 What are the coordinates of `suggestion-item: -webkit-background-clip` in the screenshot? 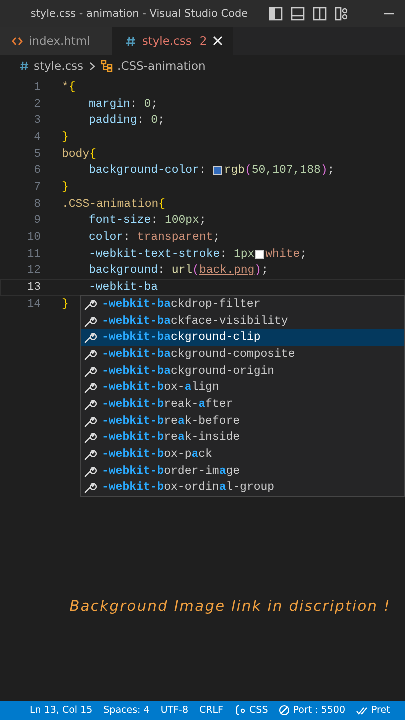 It's located at (242, 337).